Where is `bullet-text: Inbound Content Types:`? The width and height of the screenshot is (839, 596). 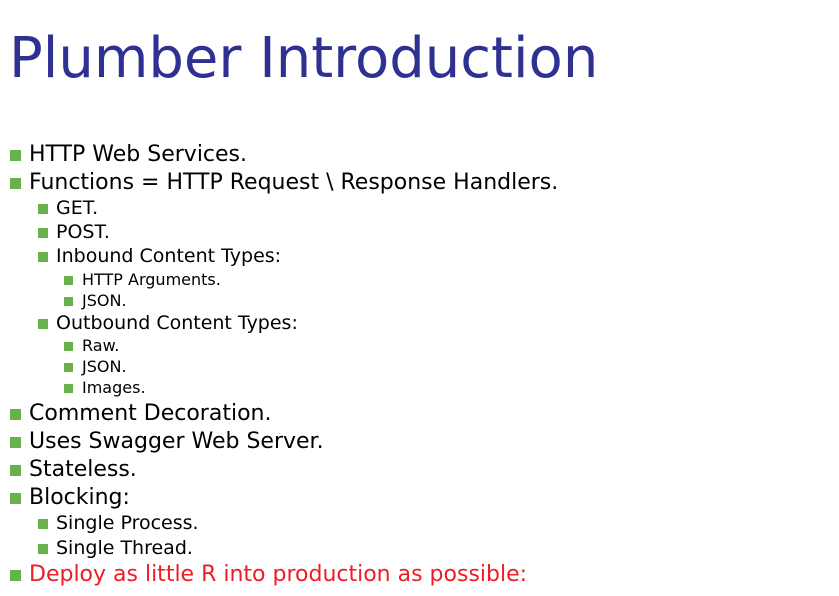
bullet-text: Inbound Content Types: is located at coordinates (169, 256).